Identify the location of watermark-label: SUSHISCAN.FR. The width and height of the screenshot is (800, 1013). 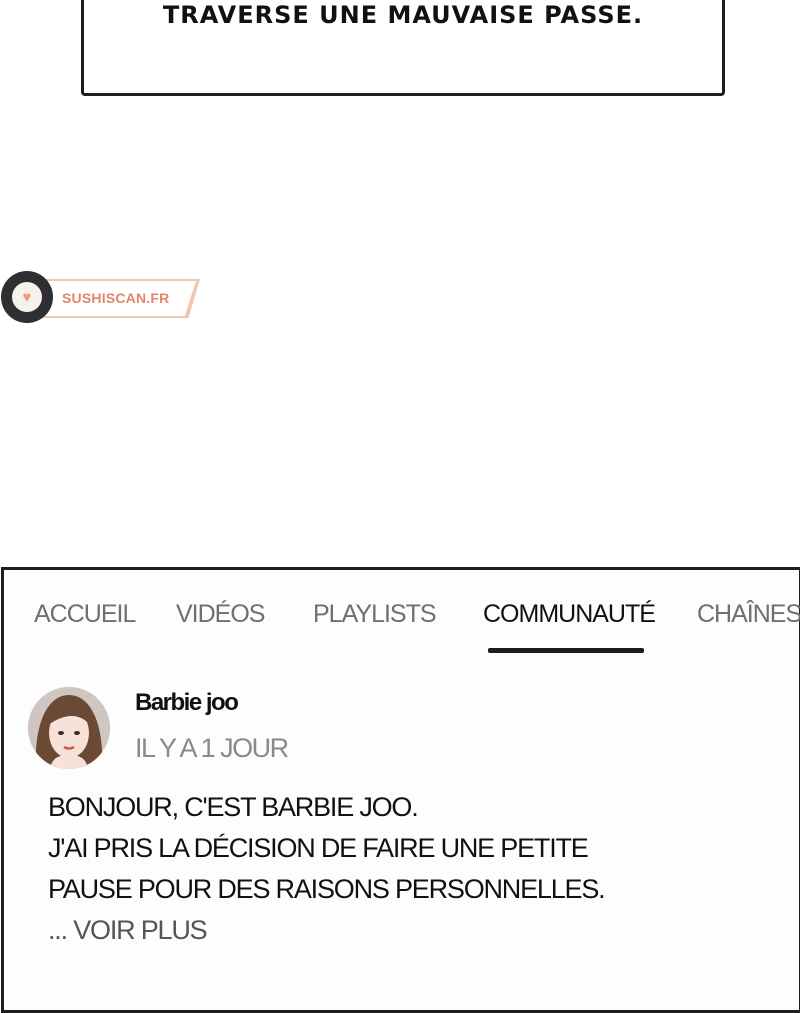
(116, 298).